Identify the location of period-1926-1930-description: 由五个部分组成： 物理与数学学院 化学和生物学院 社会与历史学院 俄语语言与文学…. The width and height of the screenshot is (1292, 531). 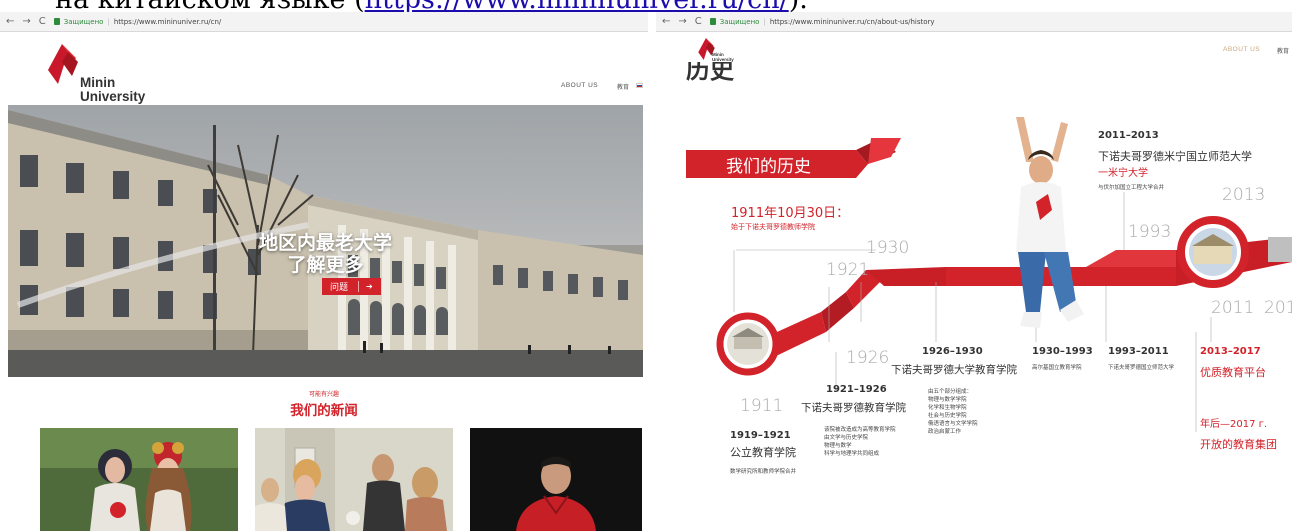
(953, 412).